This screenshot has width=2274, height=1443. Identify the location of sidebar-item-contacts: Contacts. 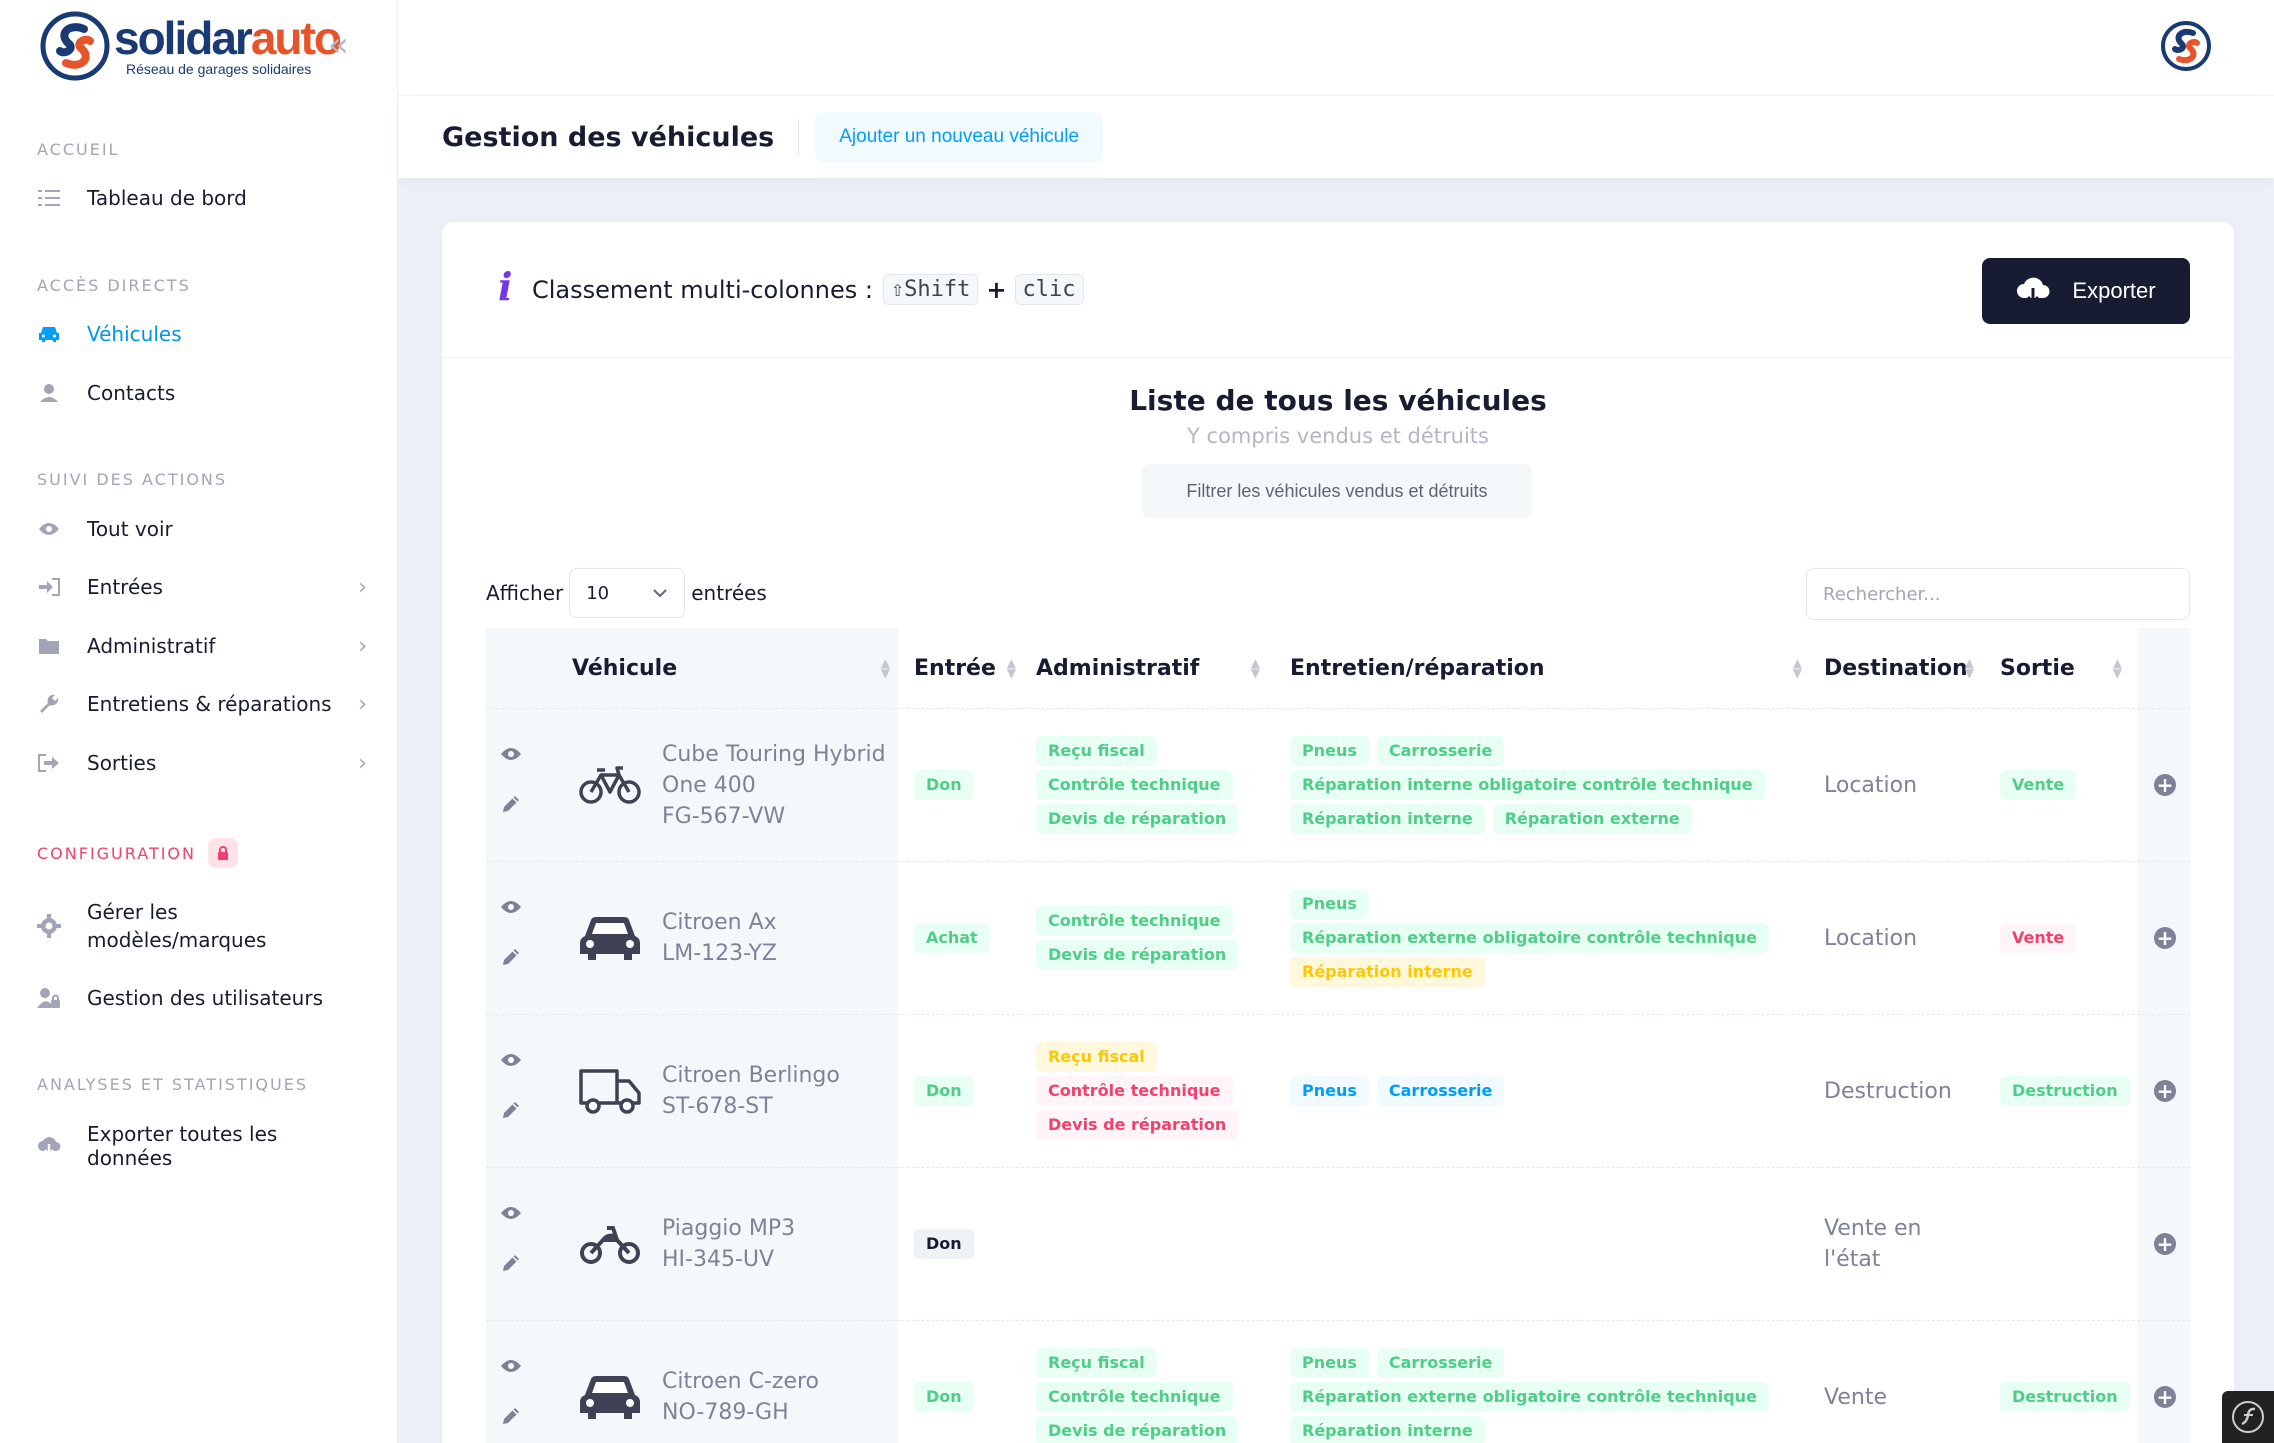
(202, 393).